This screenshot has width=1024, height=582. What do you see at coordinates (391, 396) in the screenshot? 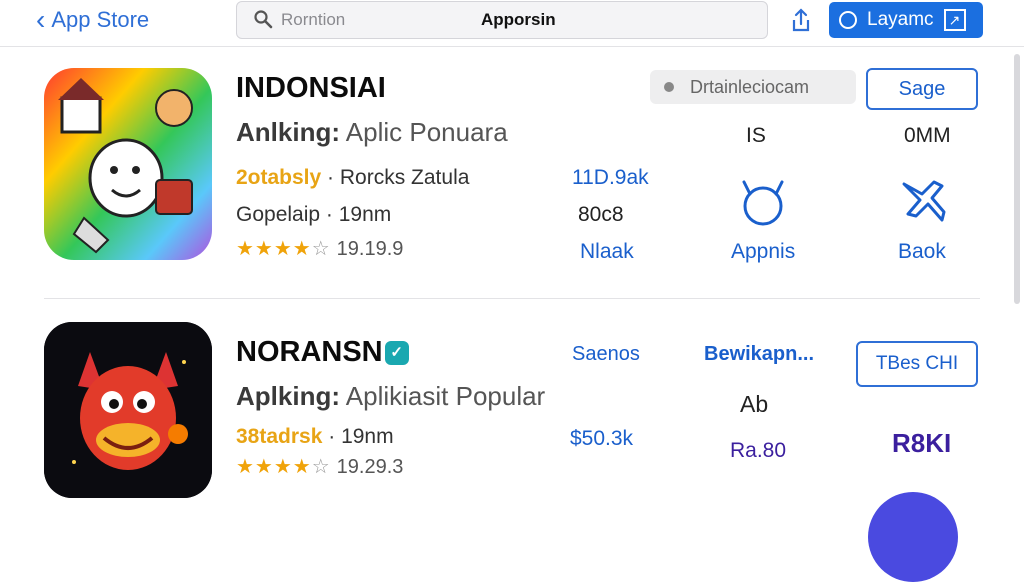
I see `app-subtitle: Aplking: Aplikiasit Popular` at bounding box center [391, 396].